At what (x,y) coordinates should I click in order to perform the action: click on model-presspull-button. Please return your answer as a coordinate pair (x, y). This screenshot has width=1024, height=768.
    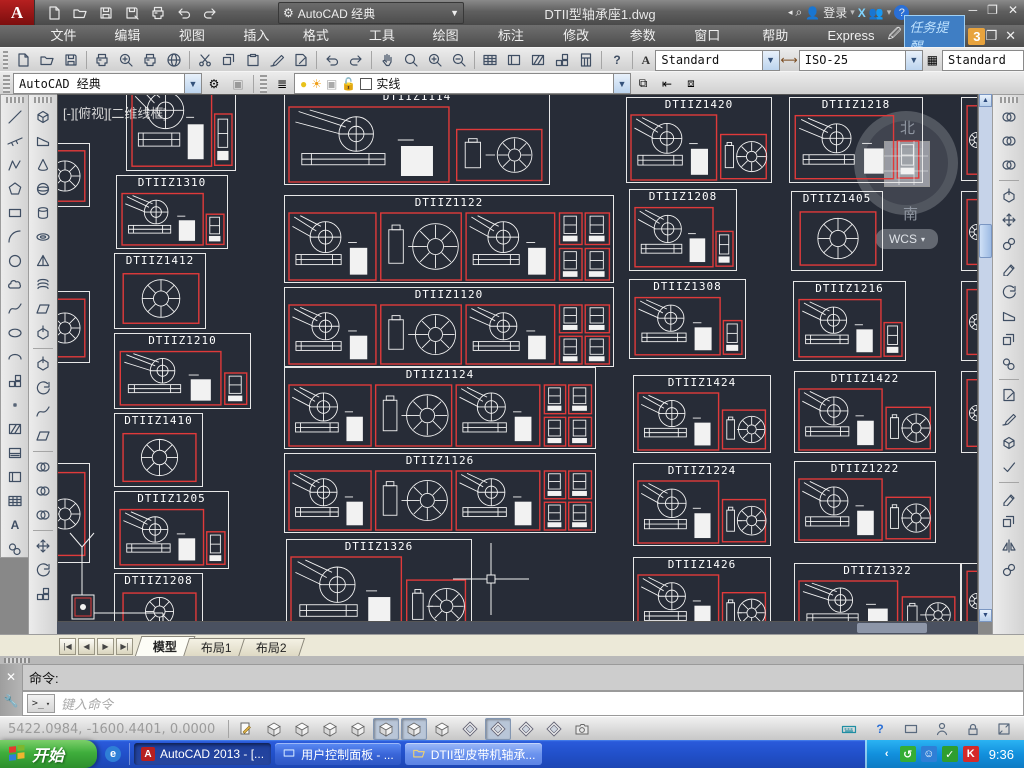
    Looking at the image, I should click on (43, 333).